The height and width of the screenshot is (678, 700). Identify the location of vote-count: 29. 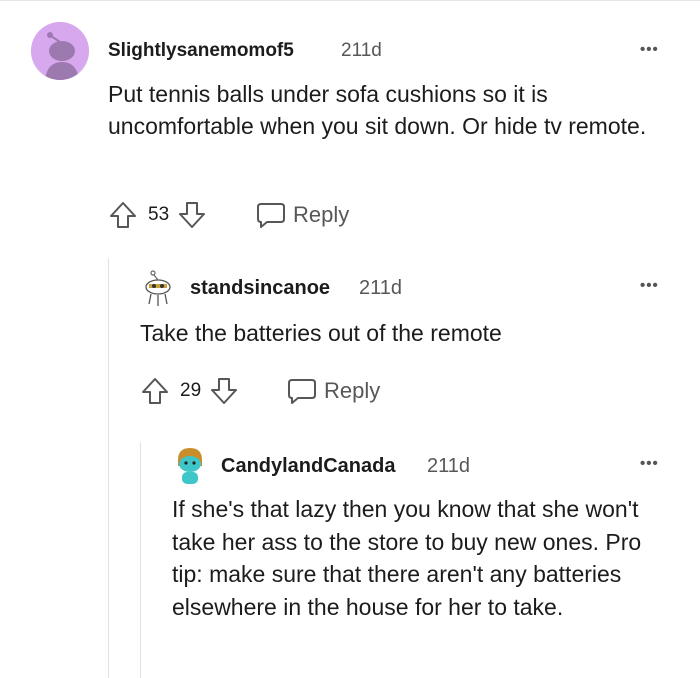
(191, 390).